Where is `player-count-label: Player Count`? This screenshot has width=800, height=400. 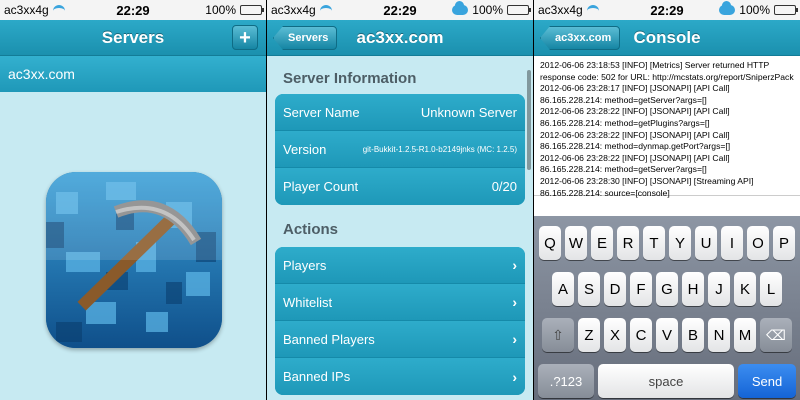
player-count-label: Player Count is located at coordinates (321, 186).